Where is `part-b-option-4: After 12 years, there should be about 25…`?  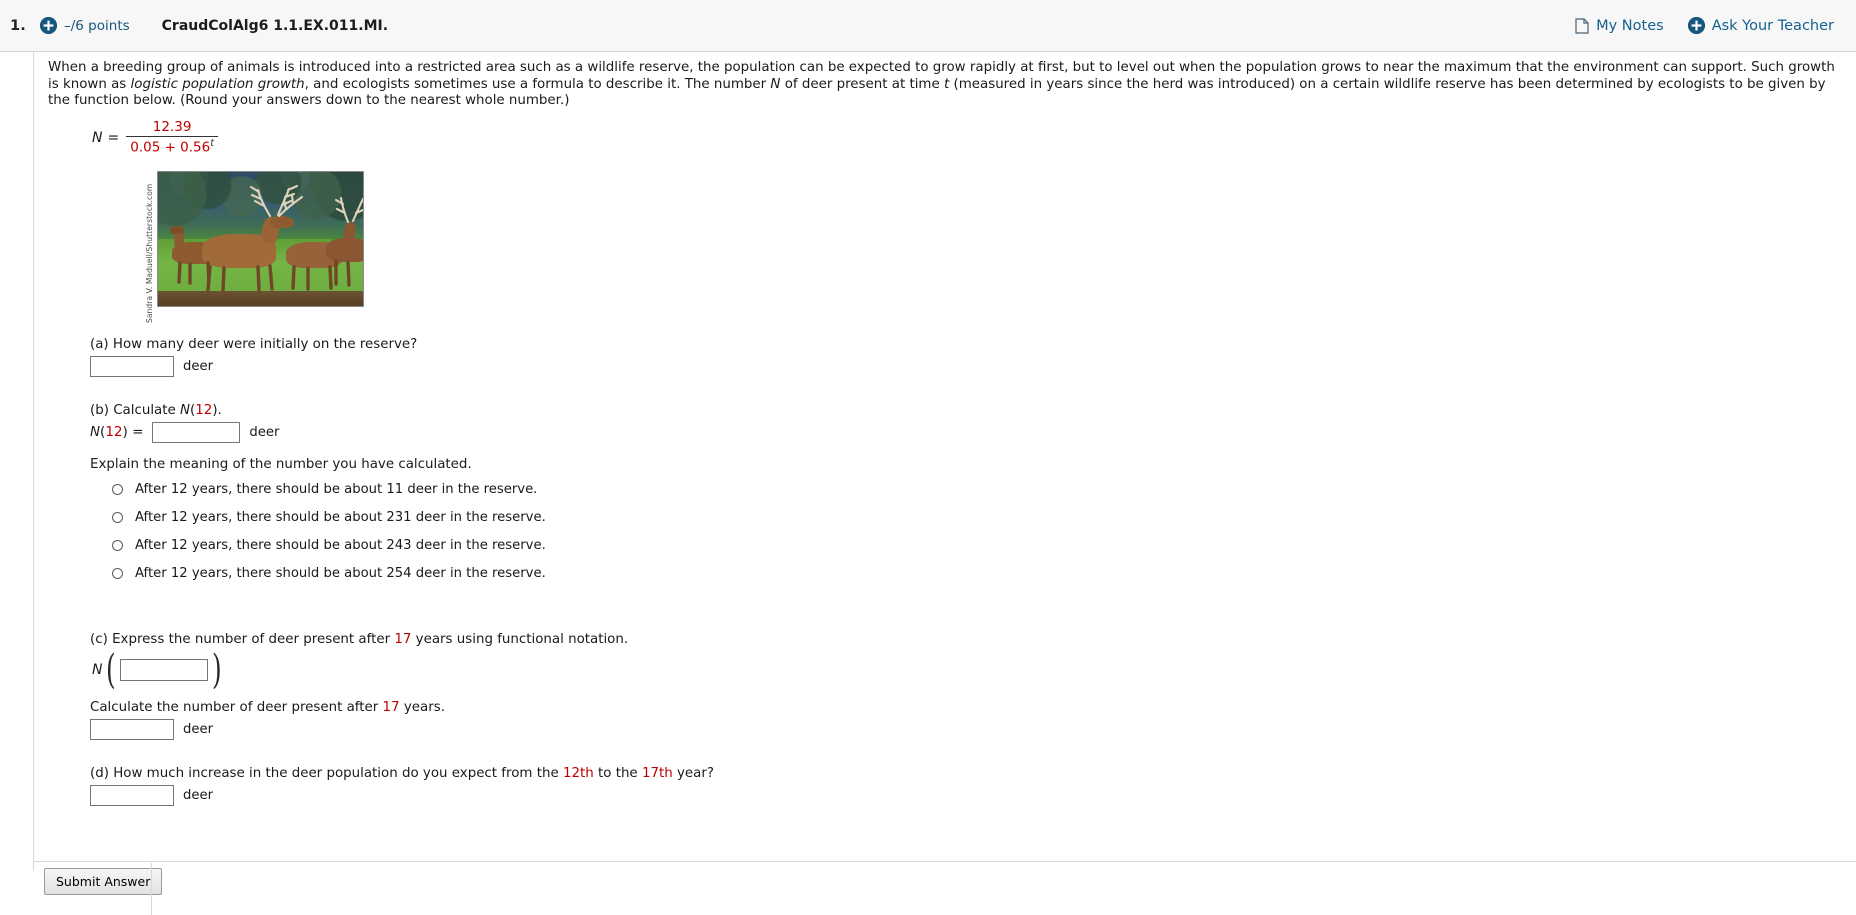 part-b-option-4: After 12 years, there should be about 25… is located at coordinates (978, 573).